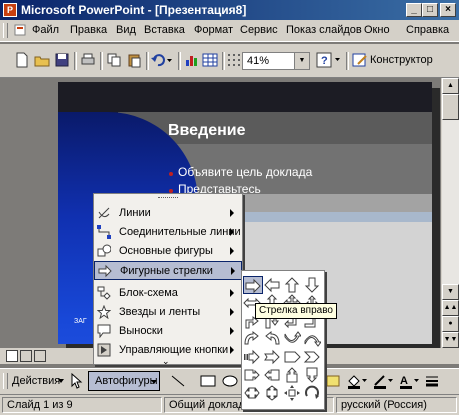  I want to click on expand-menu-chevron-icon: ⌄, so click(166, 361).